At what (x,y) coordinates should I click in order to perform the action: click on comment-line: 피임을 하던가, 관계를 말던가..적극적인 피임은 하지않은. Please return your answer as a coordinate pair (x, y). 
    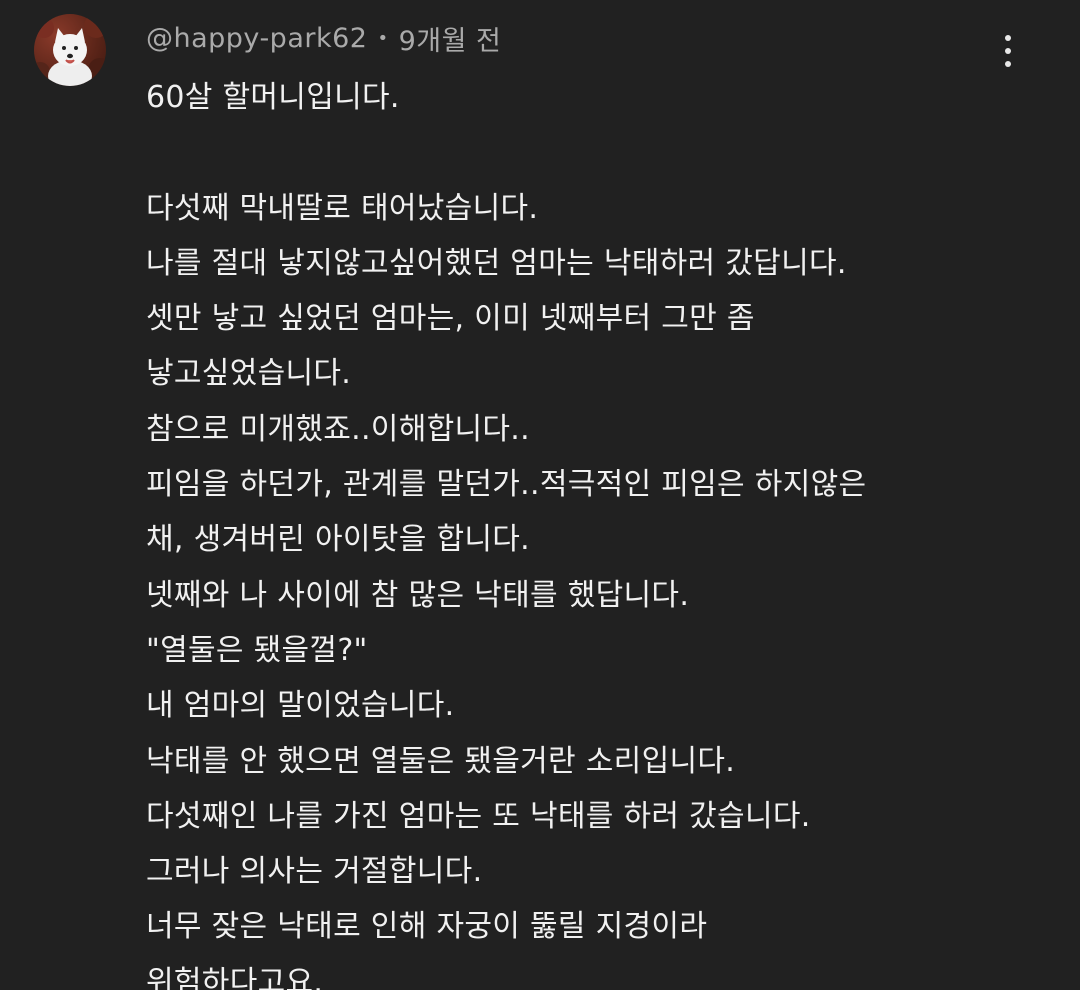
    Looking at the image, I should click on (506, 485).